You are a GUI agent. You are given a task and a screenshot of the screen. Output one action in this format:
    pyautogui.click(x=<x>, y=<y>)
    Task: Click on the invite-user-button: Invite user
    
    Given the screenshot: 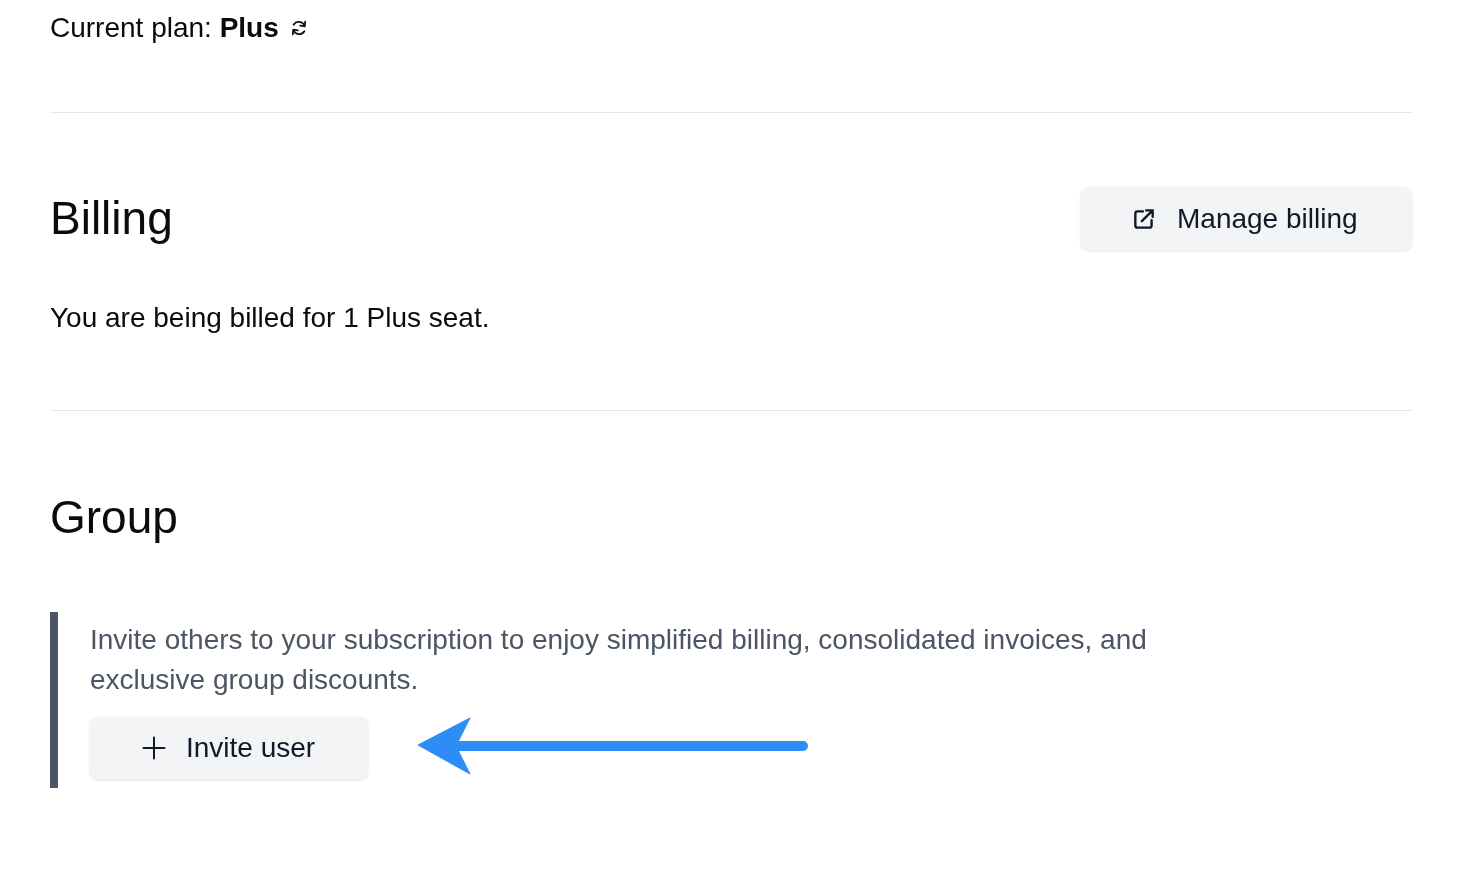 What is the action you would take?
    pyautogui.click(x=229, y=748)
    